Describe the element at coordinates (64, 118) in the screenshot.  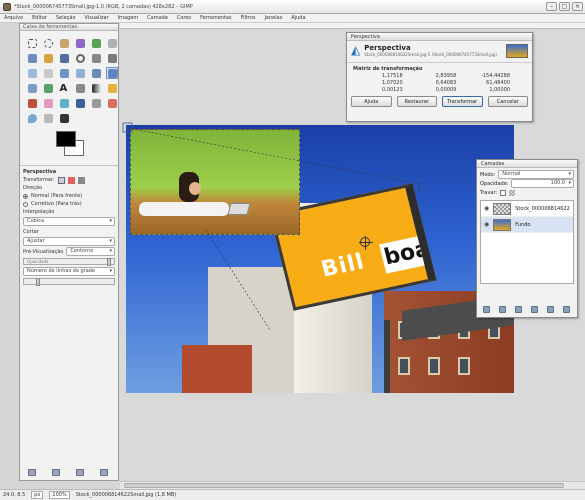
I see `dodge-burn-tool-icon` at that location.